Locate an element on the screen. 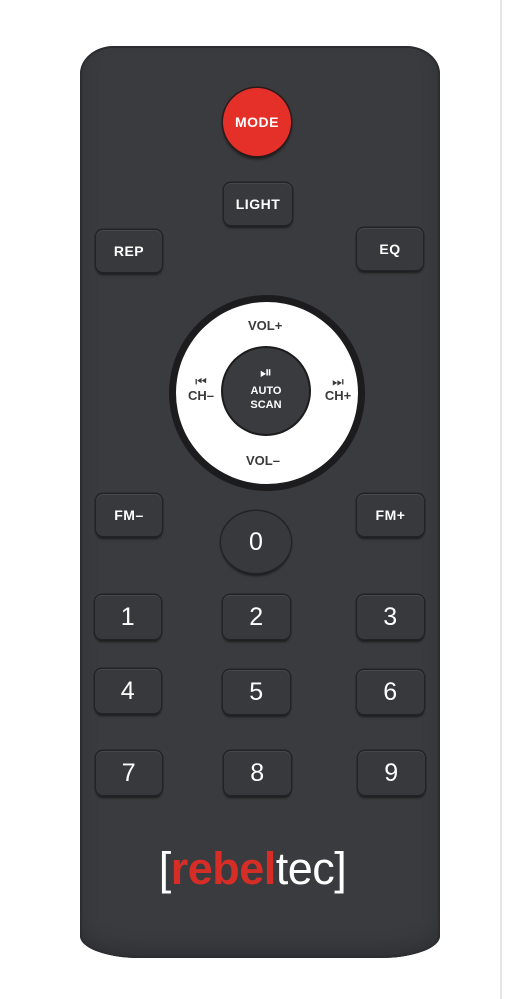 This screenshot has width=505, height=999. next-track-icon: ⏭ is located at coordinates (338, 381).